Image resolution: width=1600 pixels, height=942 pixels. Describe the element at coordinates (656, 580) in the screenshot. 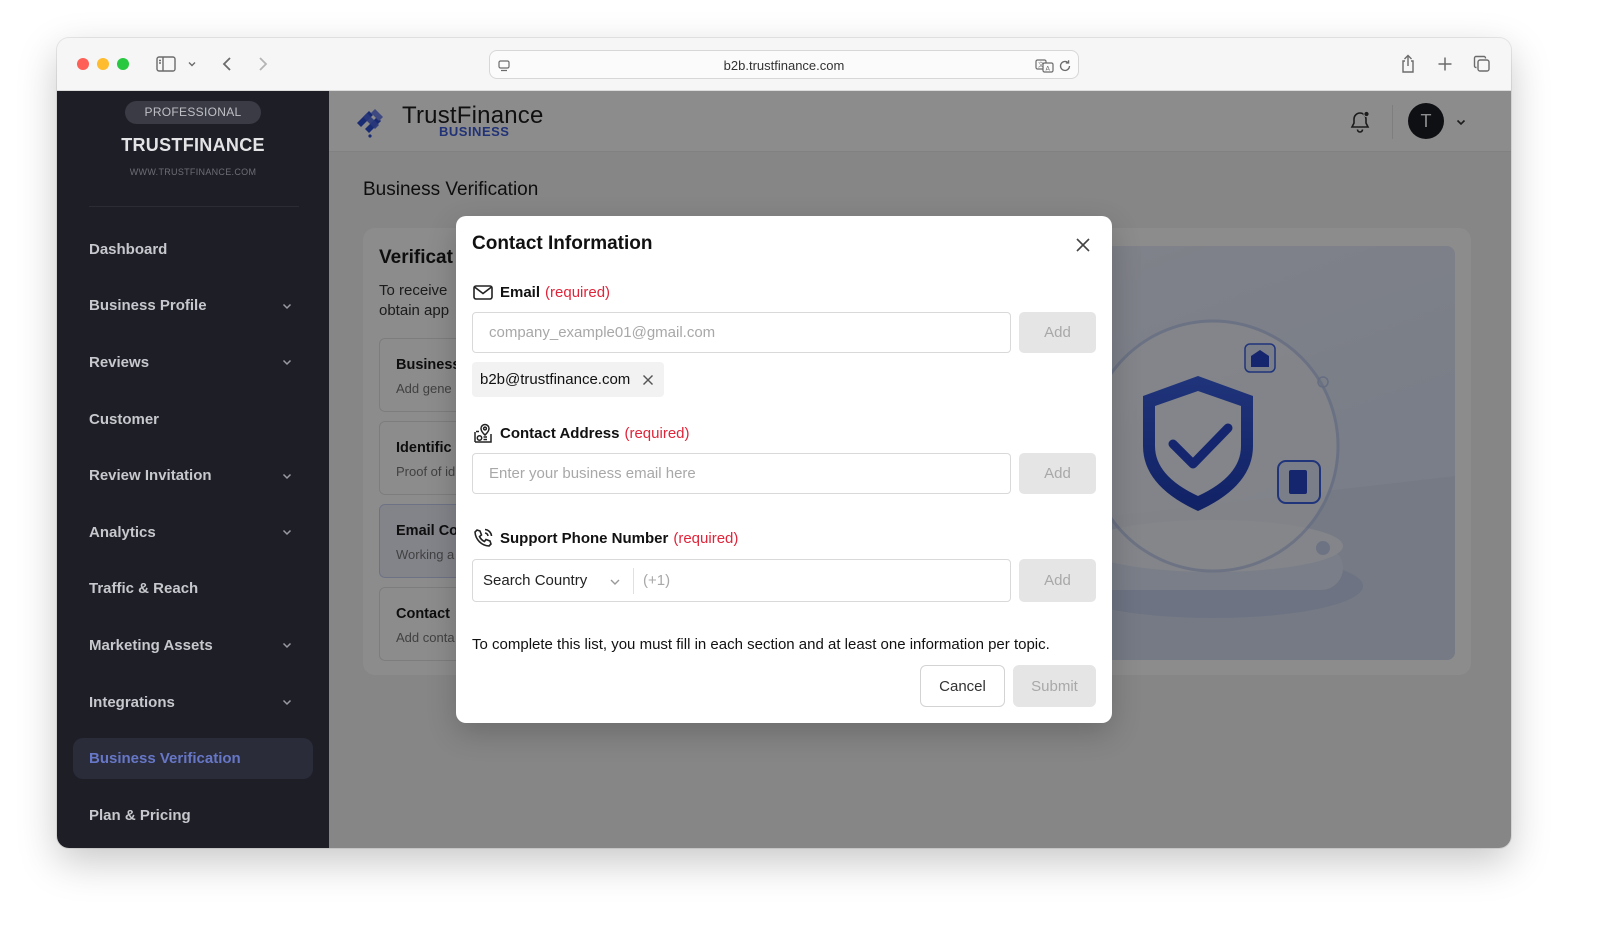

I see `phone-number-input: (+1)` at that location.